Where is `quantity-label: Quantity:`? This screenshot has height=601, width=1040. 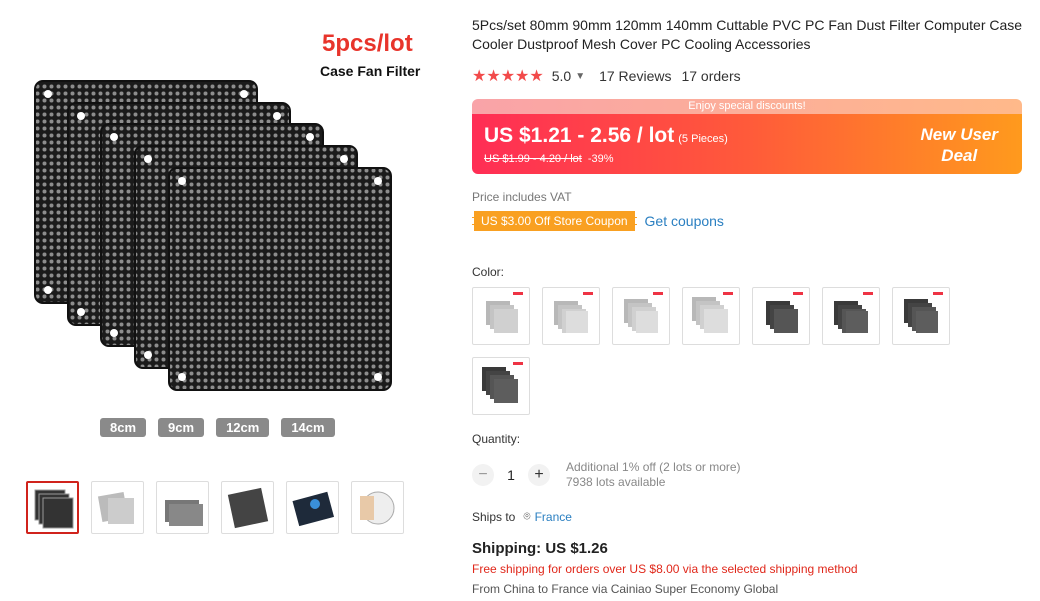 quantity-label: Quantity: is located at coordinates (496, 439).